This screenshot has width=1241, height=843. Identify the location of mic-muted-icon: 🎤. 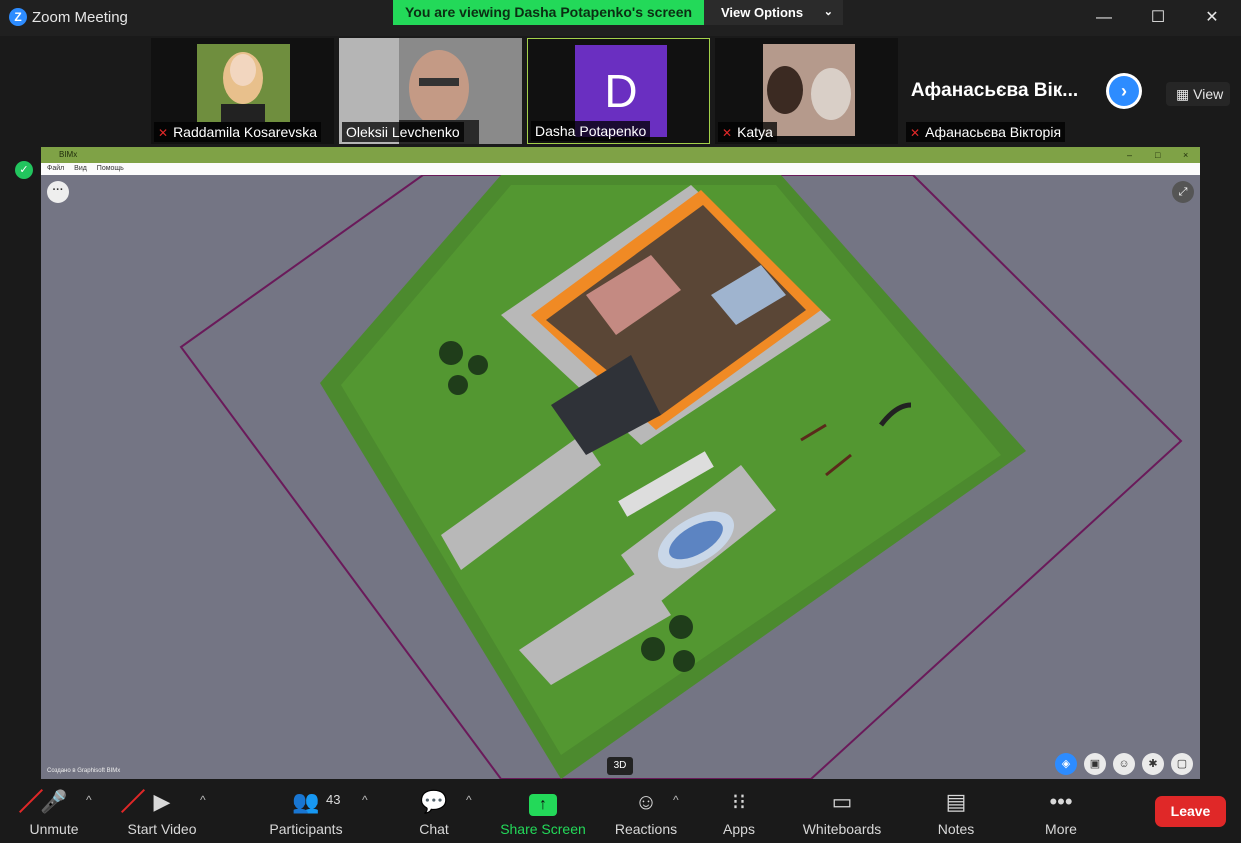
(54, 802).